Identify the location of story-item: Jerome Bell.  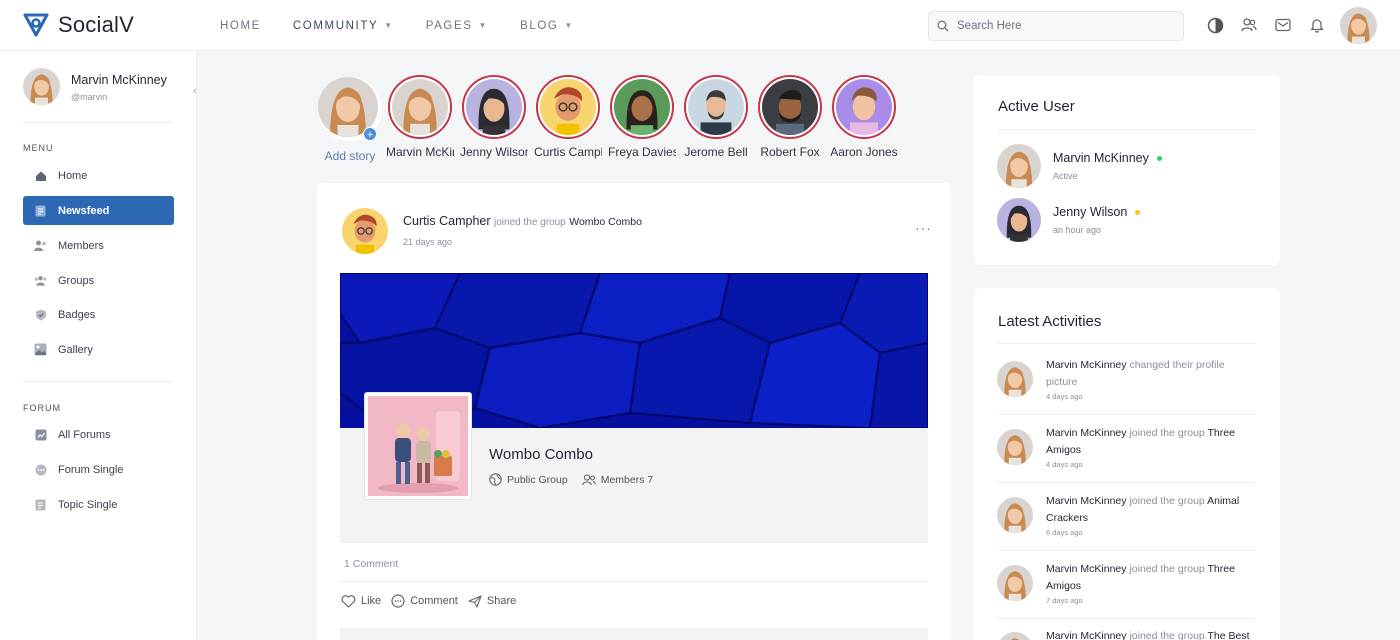
(716, 117).